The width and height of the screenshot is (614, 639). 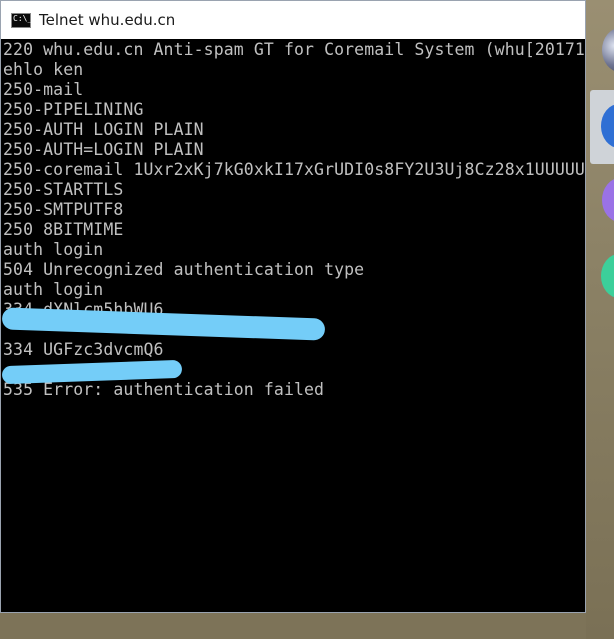 I want to click on title-bar: C:\_ Telnet whu.edu.cn, so click(x=293, y=20).